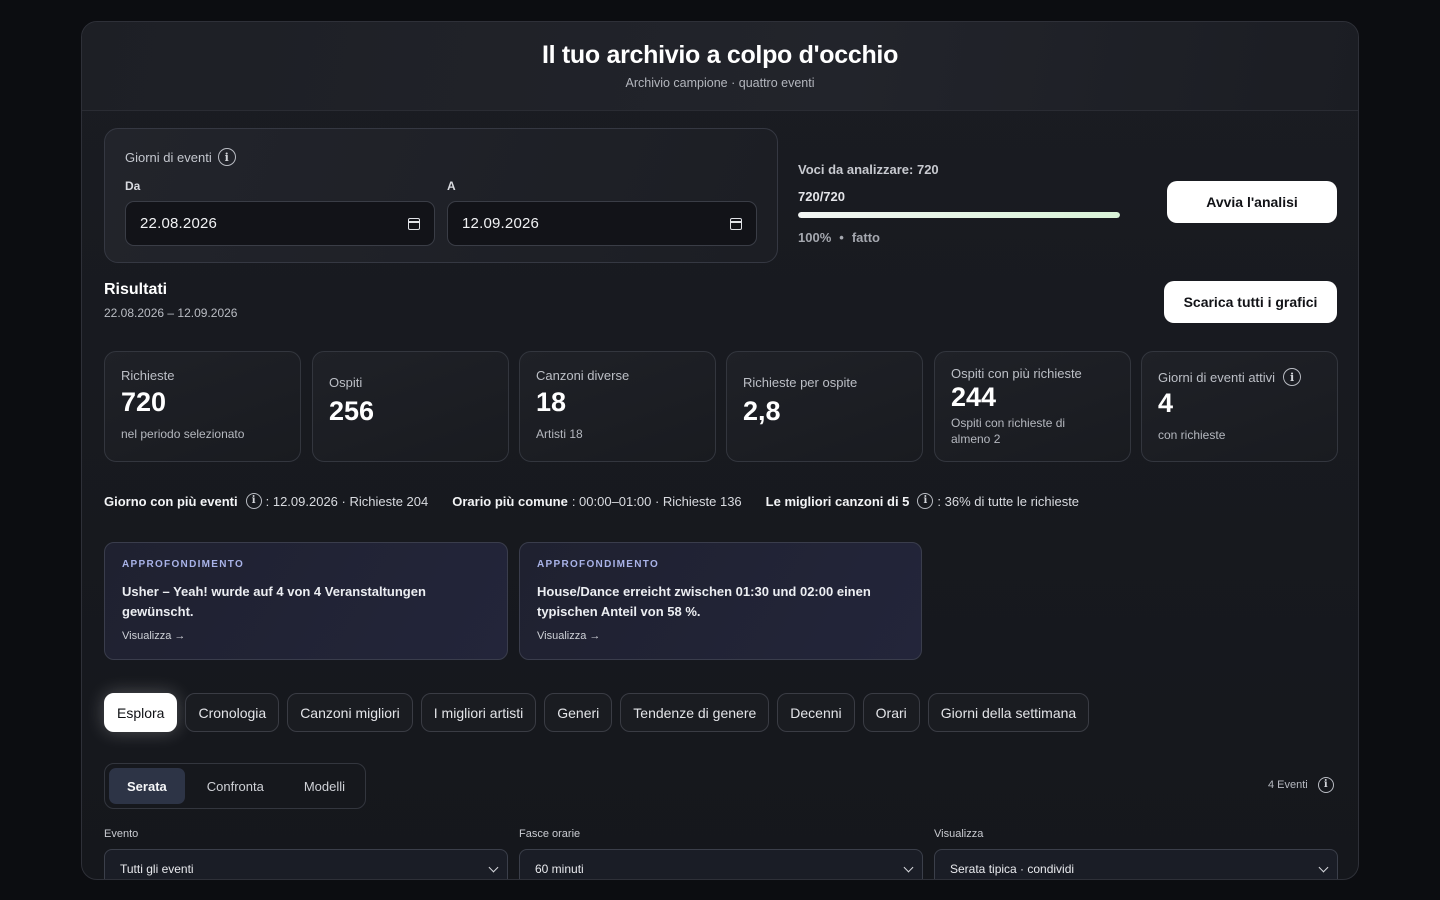 The image size is (1440, 900). Describe the element at coordinates (837, 501) in the screenshot. I see `top-songs-label: Le migliori canzoni di 5` at that location.